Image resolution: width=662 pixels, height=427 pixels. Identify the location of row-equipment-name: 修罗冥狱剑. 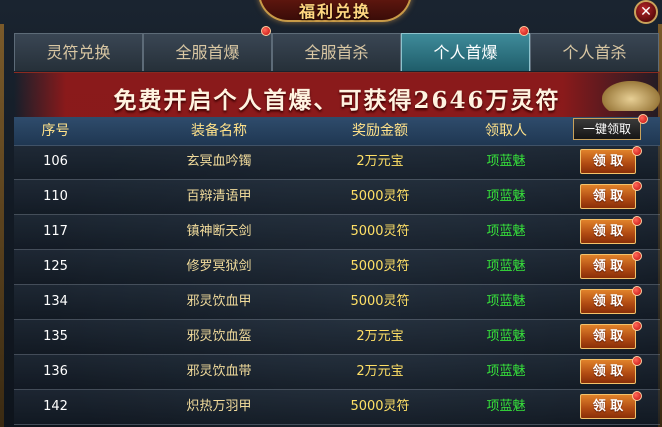
(219, 266).